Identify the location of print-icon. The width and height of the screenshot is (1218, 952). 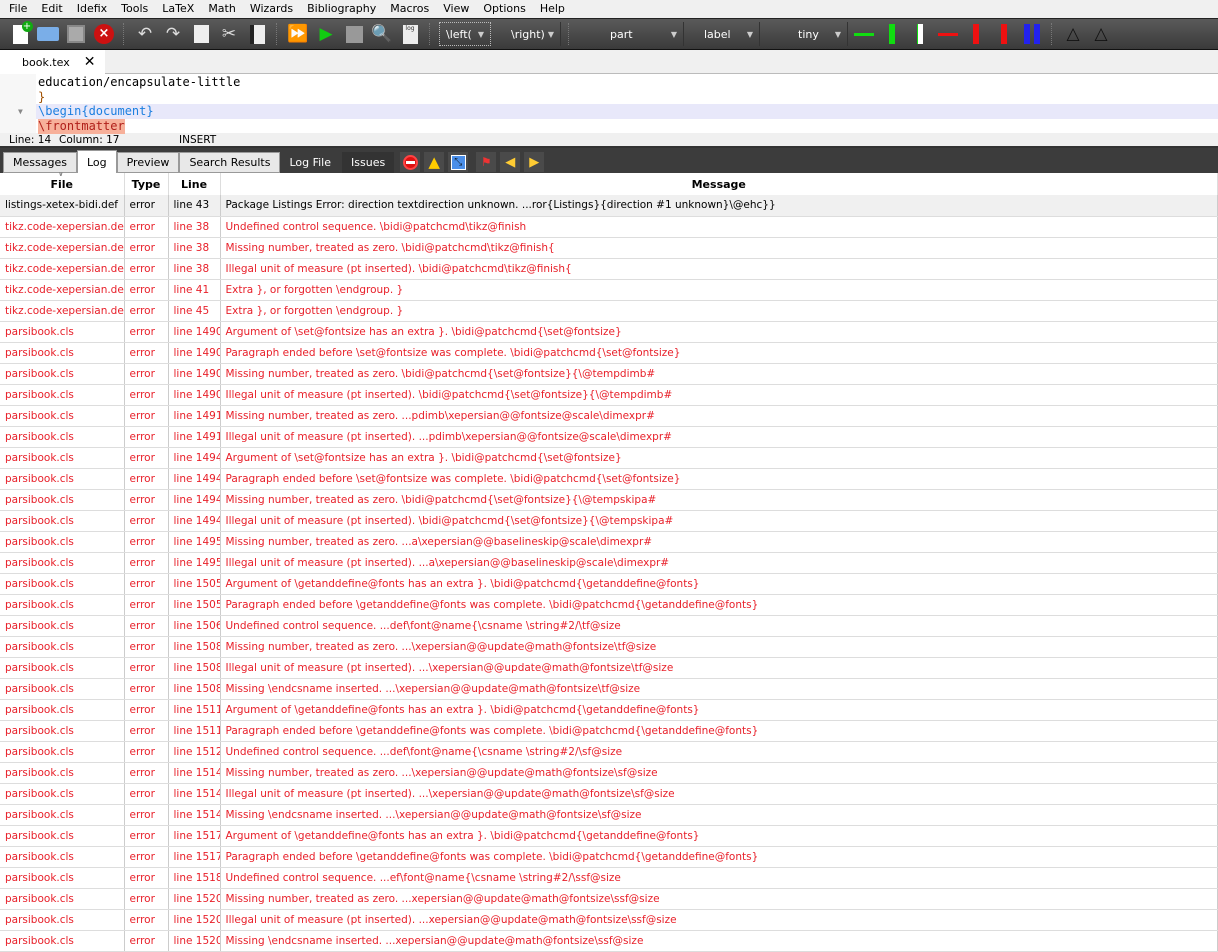
(48, 34).